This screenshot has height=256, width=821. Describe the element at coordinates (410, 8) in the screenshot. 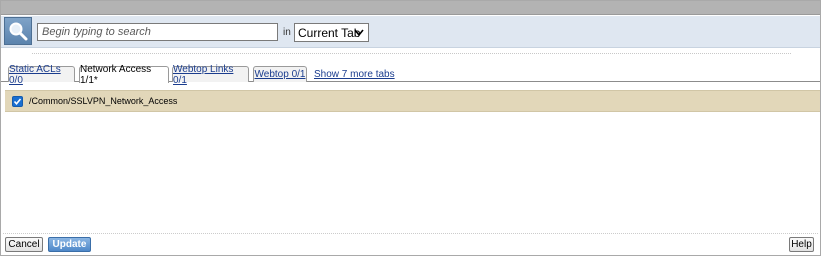

I see `title-bar` at that location.